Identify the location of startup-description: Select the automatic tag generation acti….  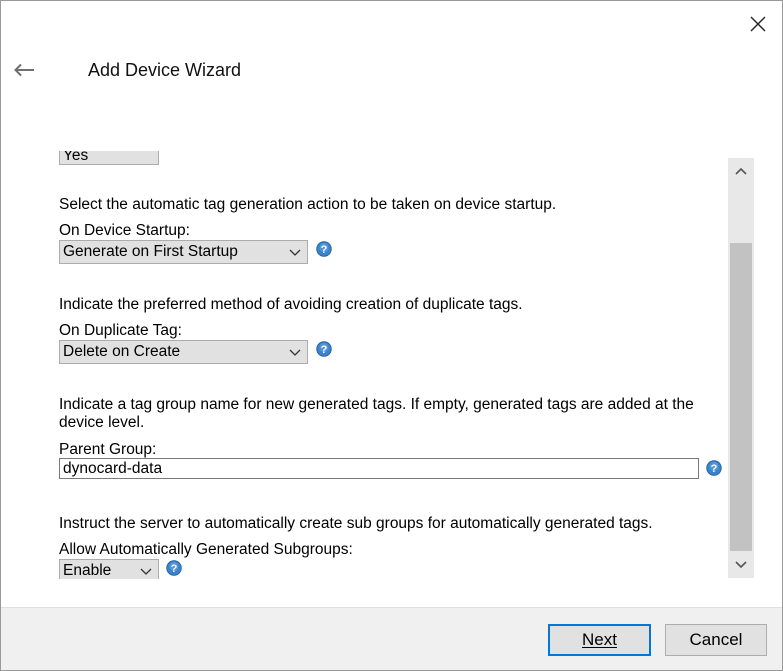
(308, 204).